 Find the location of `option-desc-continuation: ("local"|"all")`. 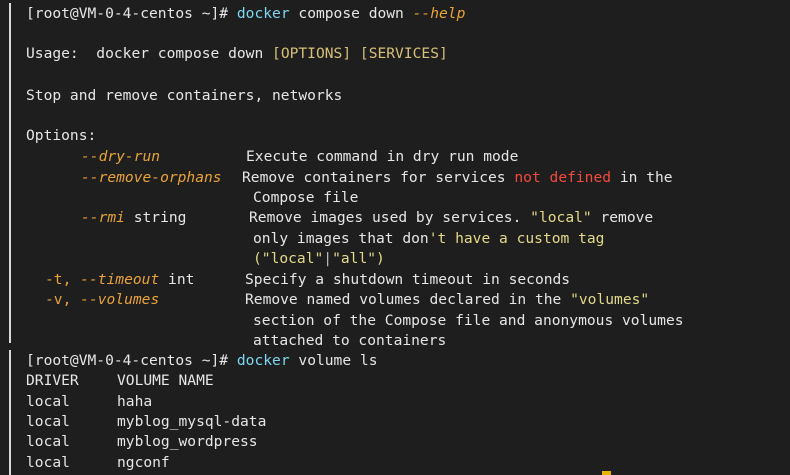

option-desc-continuation: ("local"|"all") is located at coordinates (319, 258).